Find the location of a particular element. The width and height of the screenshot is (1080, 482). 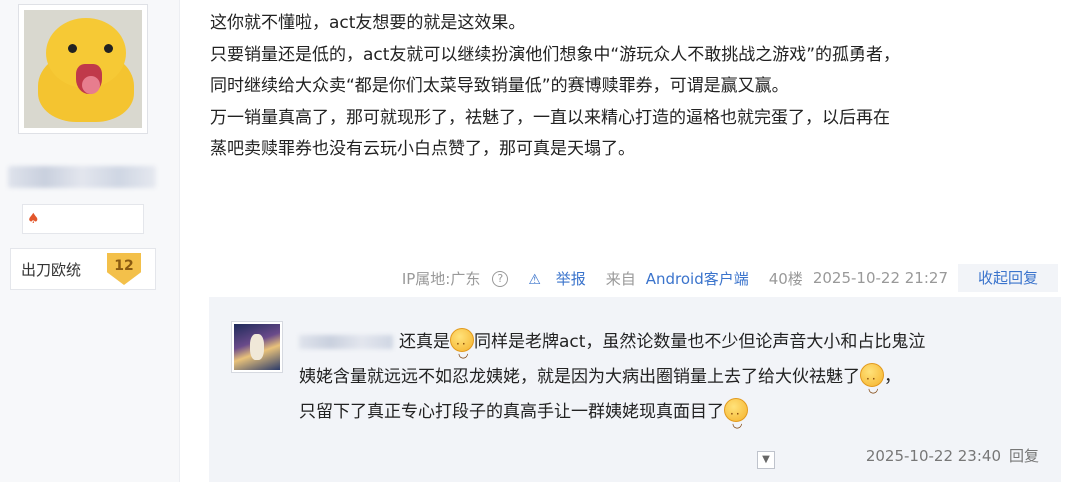

user-title-box: 出刀欧统 12 is located at coordinates (83, 269).